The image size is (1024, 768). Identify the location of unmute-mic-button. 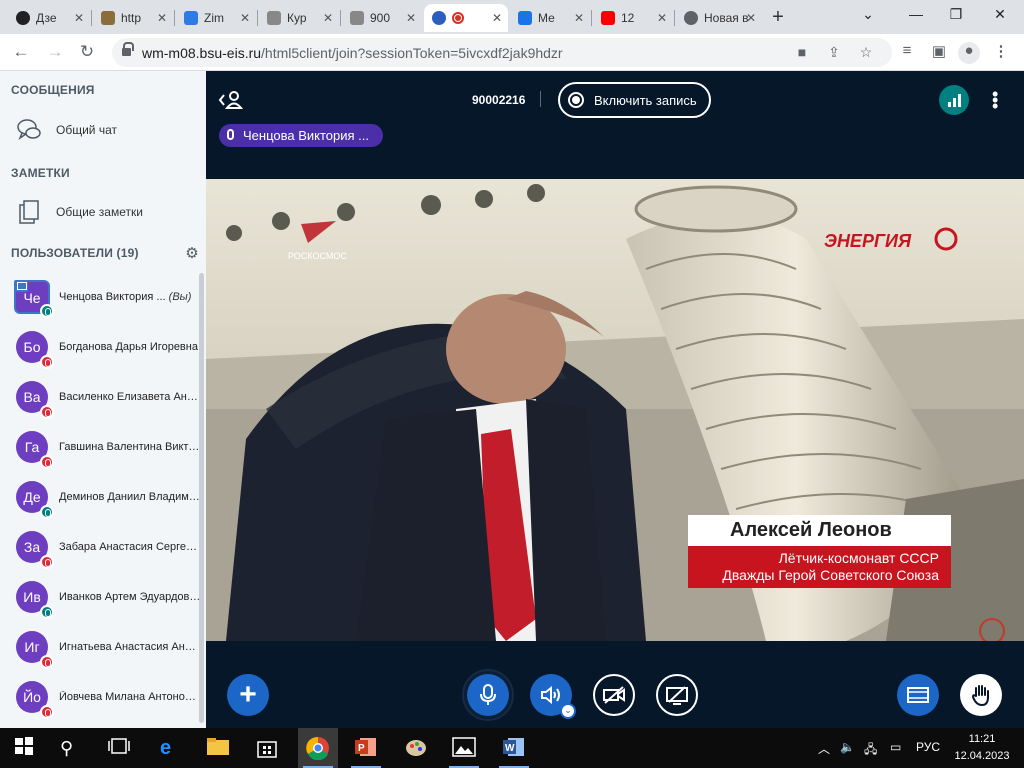
(488, 695).